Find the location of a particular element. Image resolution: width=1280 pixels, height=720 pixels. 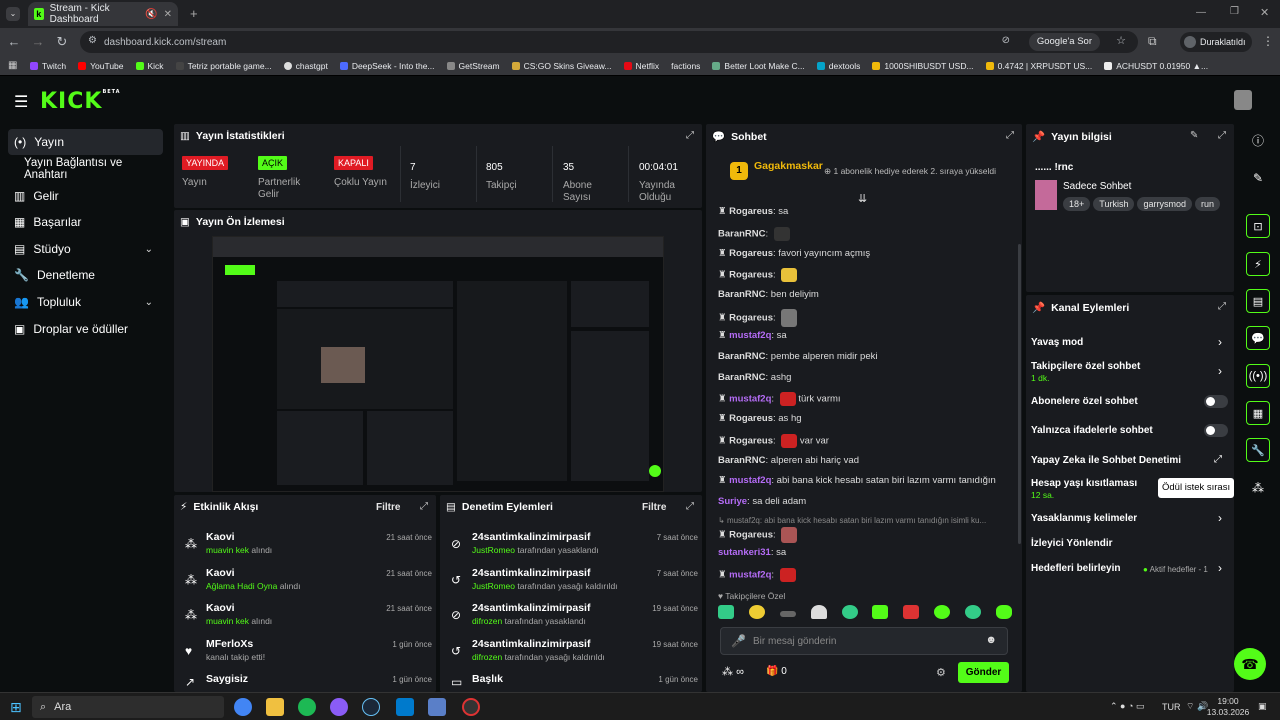

rail-broadcast-icon: ((•)) is located at coordinates (1258, 376).